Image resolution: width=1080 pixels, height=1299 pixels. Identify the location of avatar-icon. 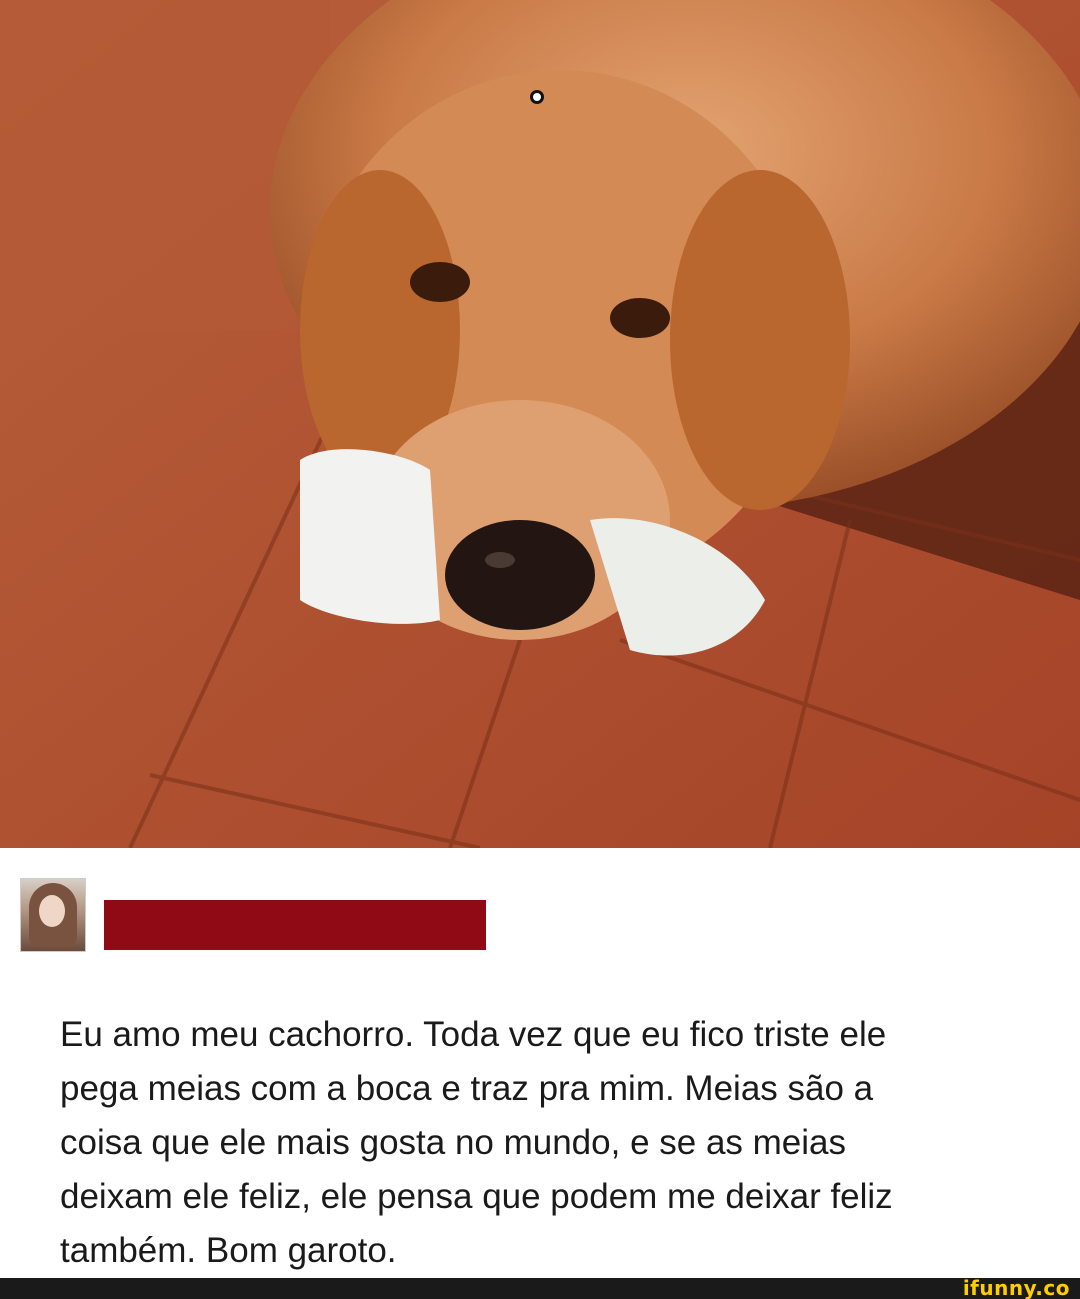
(53, 915).